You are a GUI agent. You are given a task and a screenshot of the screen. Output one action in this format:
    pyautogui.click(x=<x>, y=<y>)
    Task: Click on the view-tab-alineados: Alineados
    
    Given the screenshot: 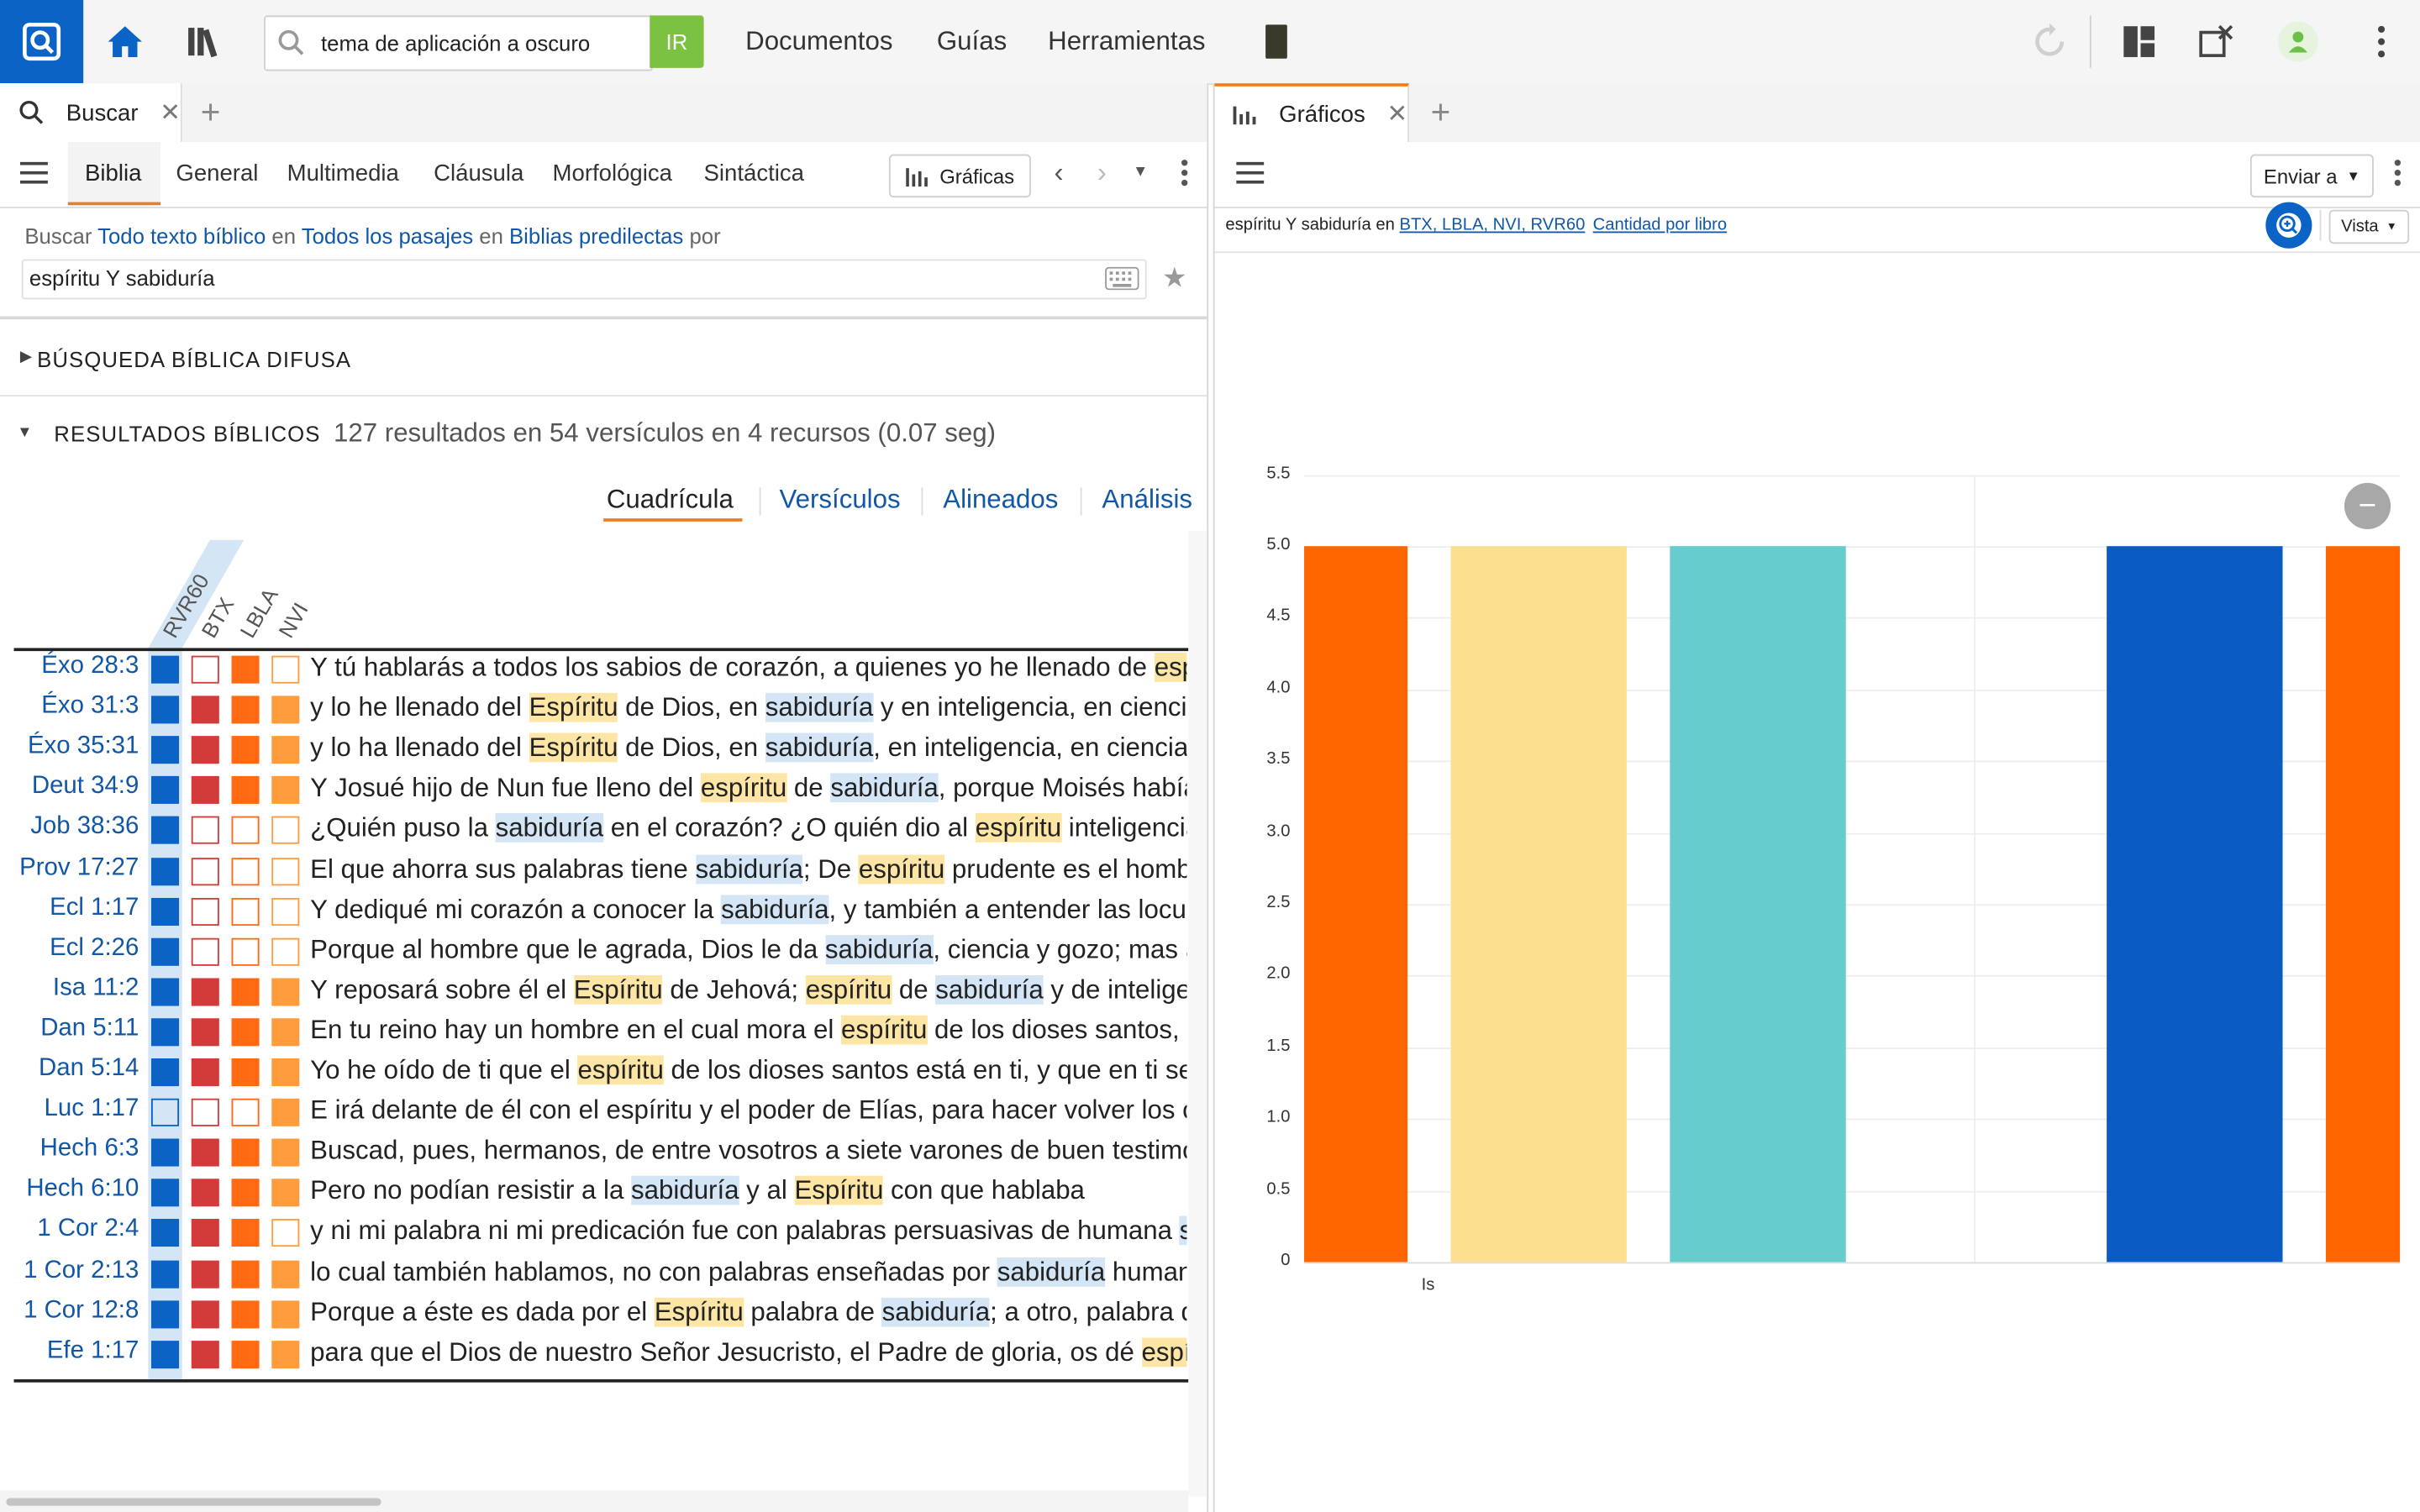 What is the action you would take?
    pyautogui.click(x=1000, y=500)
    